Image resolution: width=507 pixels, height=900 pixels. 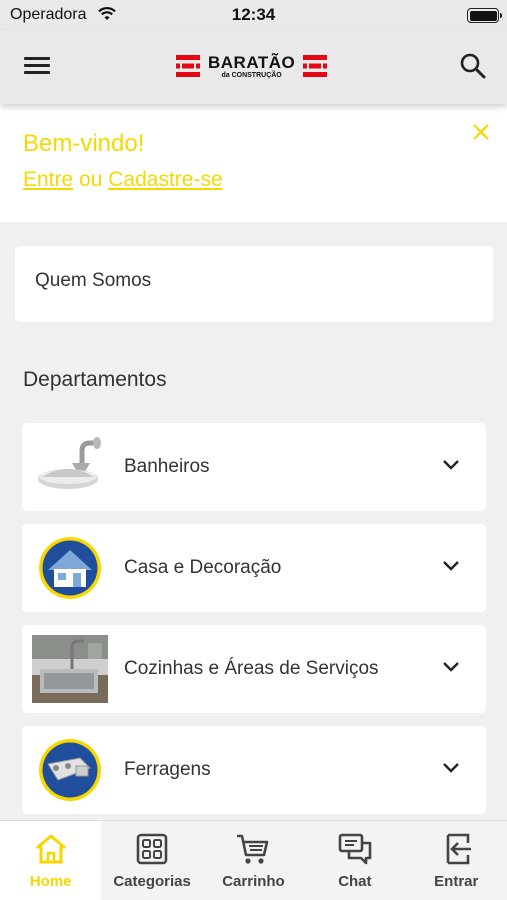 What do you see at coordinates (254, 467) in the screenshot?
I see `department-item-banheiros: Banheiros` at bounding box center [254, 467].